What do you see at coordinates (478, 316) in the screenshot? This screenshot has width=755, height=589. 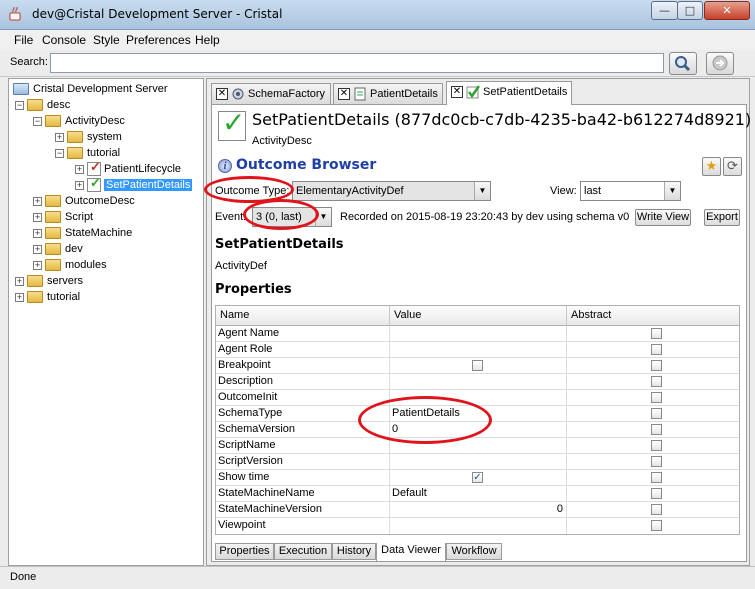 I see `column-header-value: Value` at bounding box center [478, 316].